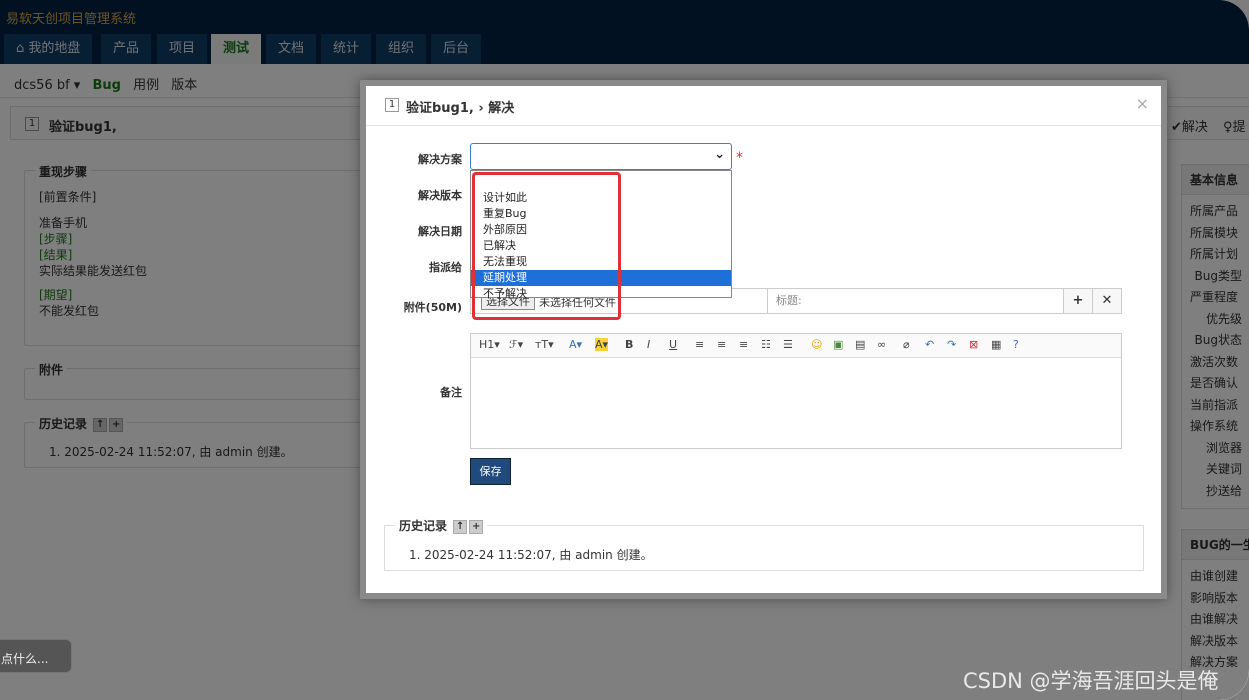 This screenshot has width=1249, height=700. I want to click on font-color-icon: A▾, so click(575, 344).